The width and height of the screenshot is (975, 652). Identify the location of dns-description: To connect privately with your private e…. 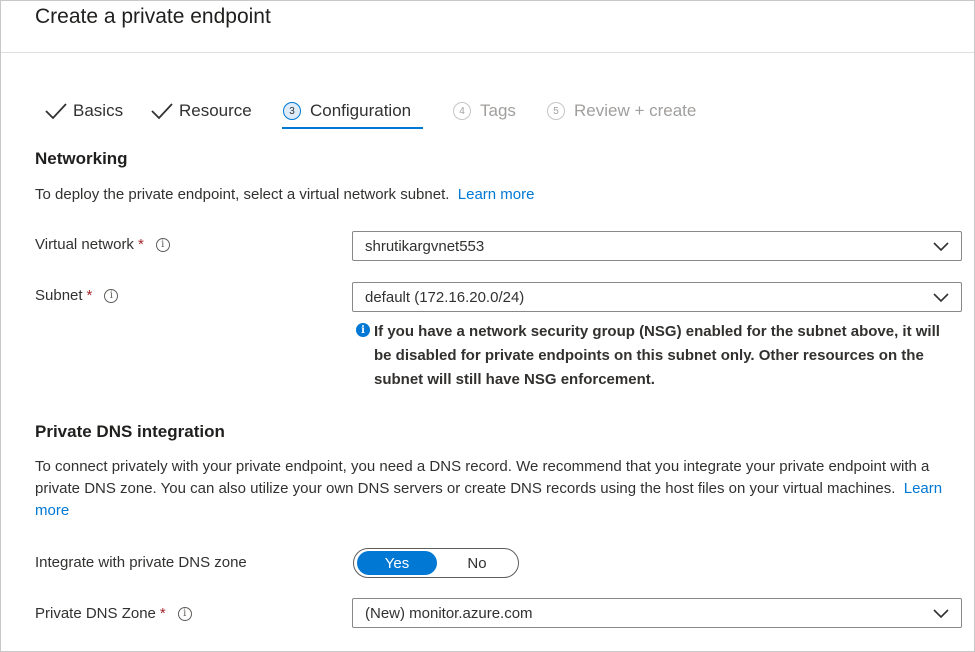
(500, 489).